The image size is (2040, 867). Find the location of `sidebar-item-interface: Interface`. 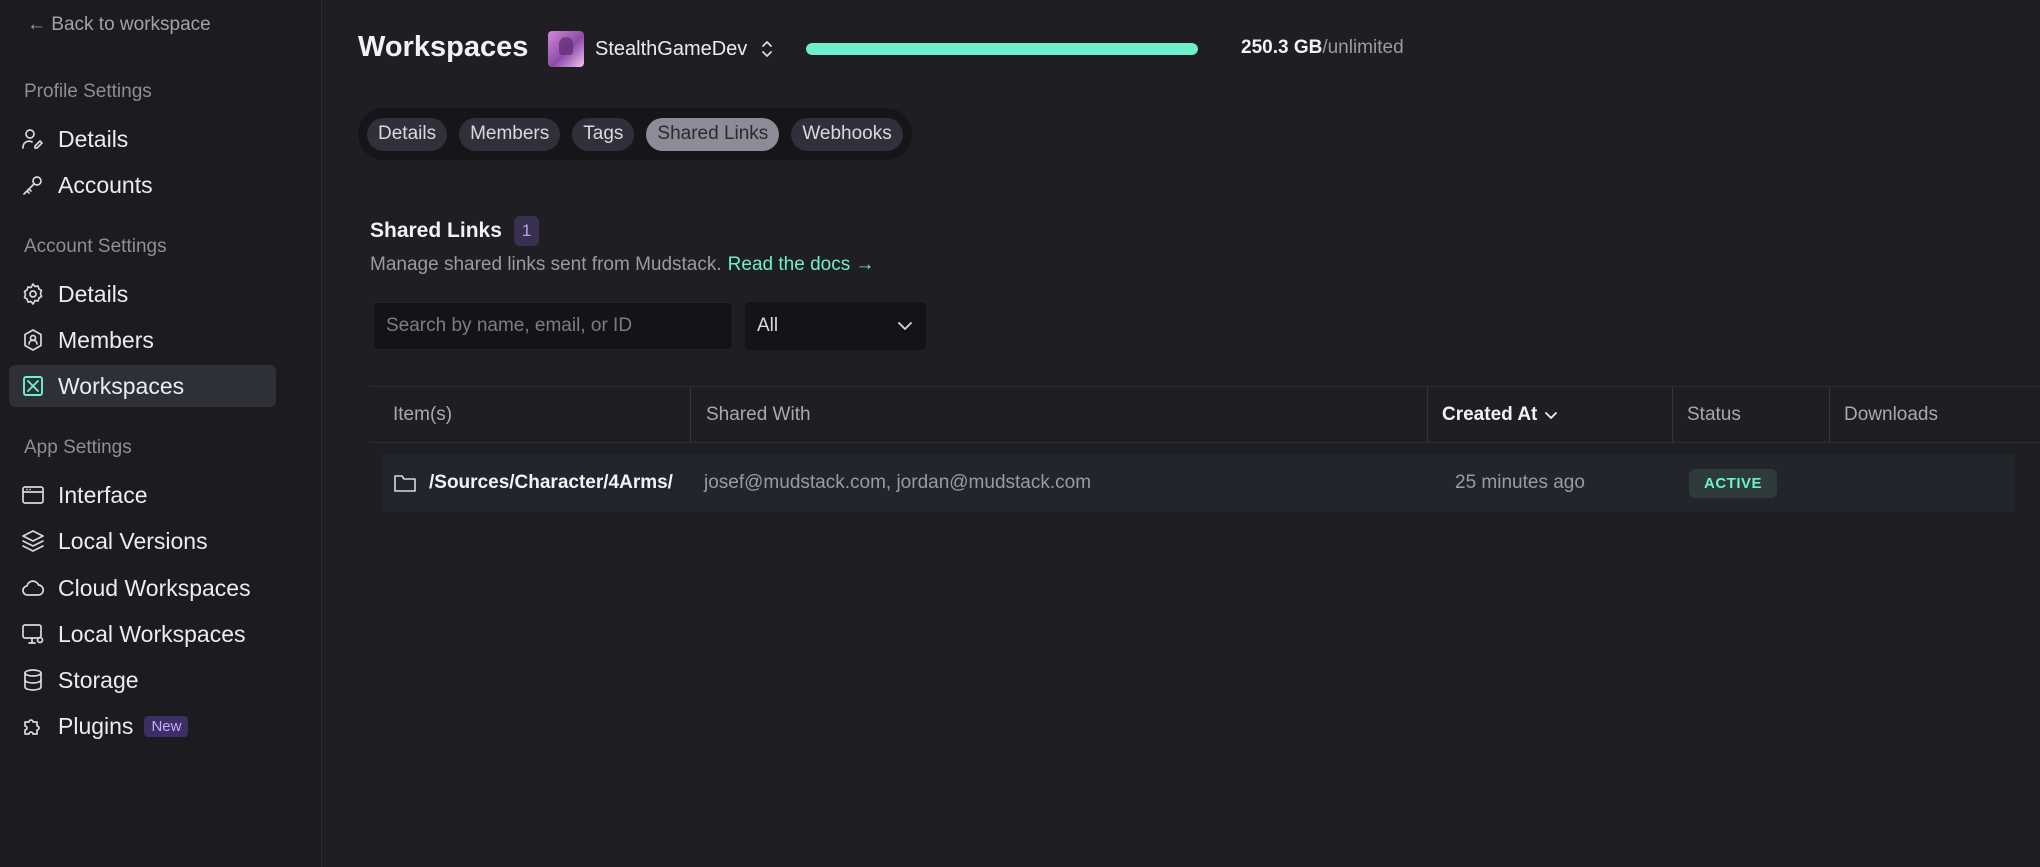

sidebar-item-interface: Interface is located at coordinates (142, 495).